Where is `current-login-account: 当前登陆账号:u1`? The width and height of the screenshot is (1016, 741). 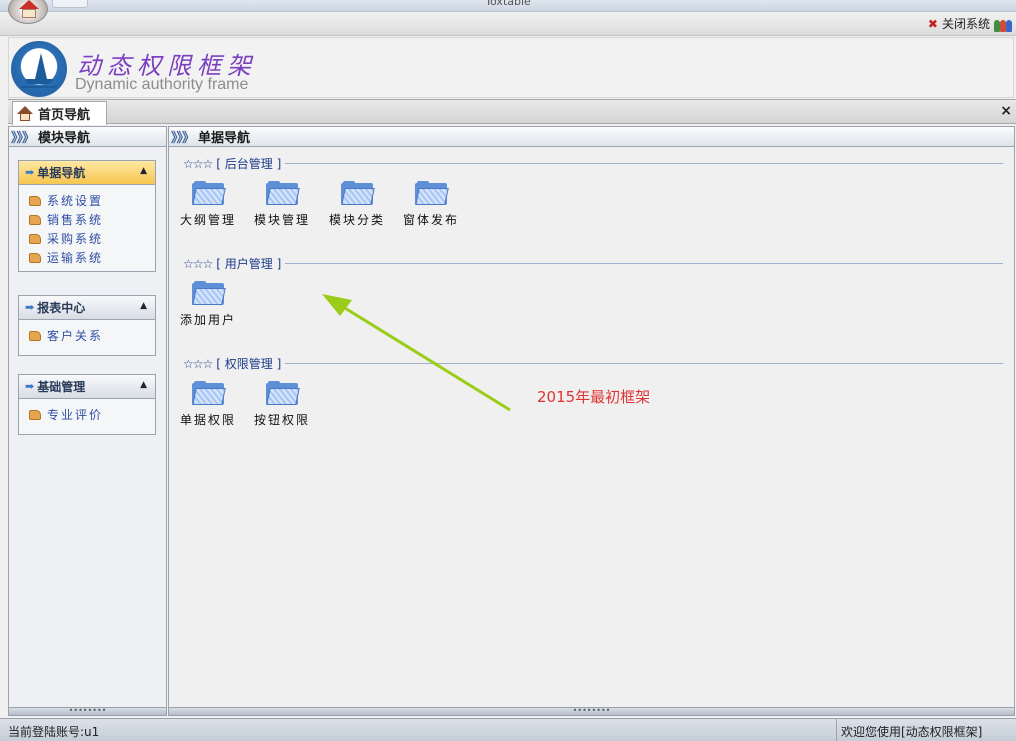 current-login-account: 当前登陆账号:u1 is located at coordinates (54, 732).